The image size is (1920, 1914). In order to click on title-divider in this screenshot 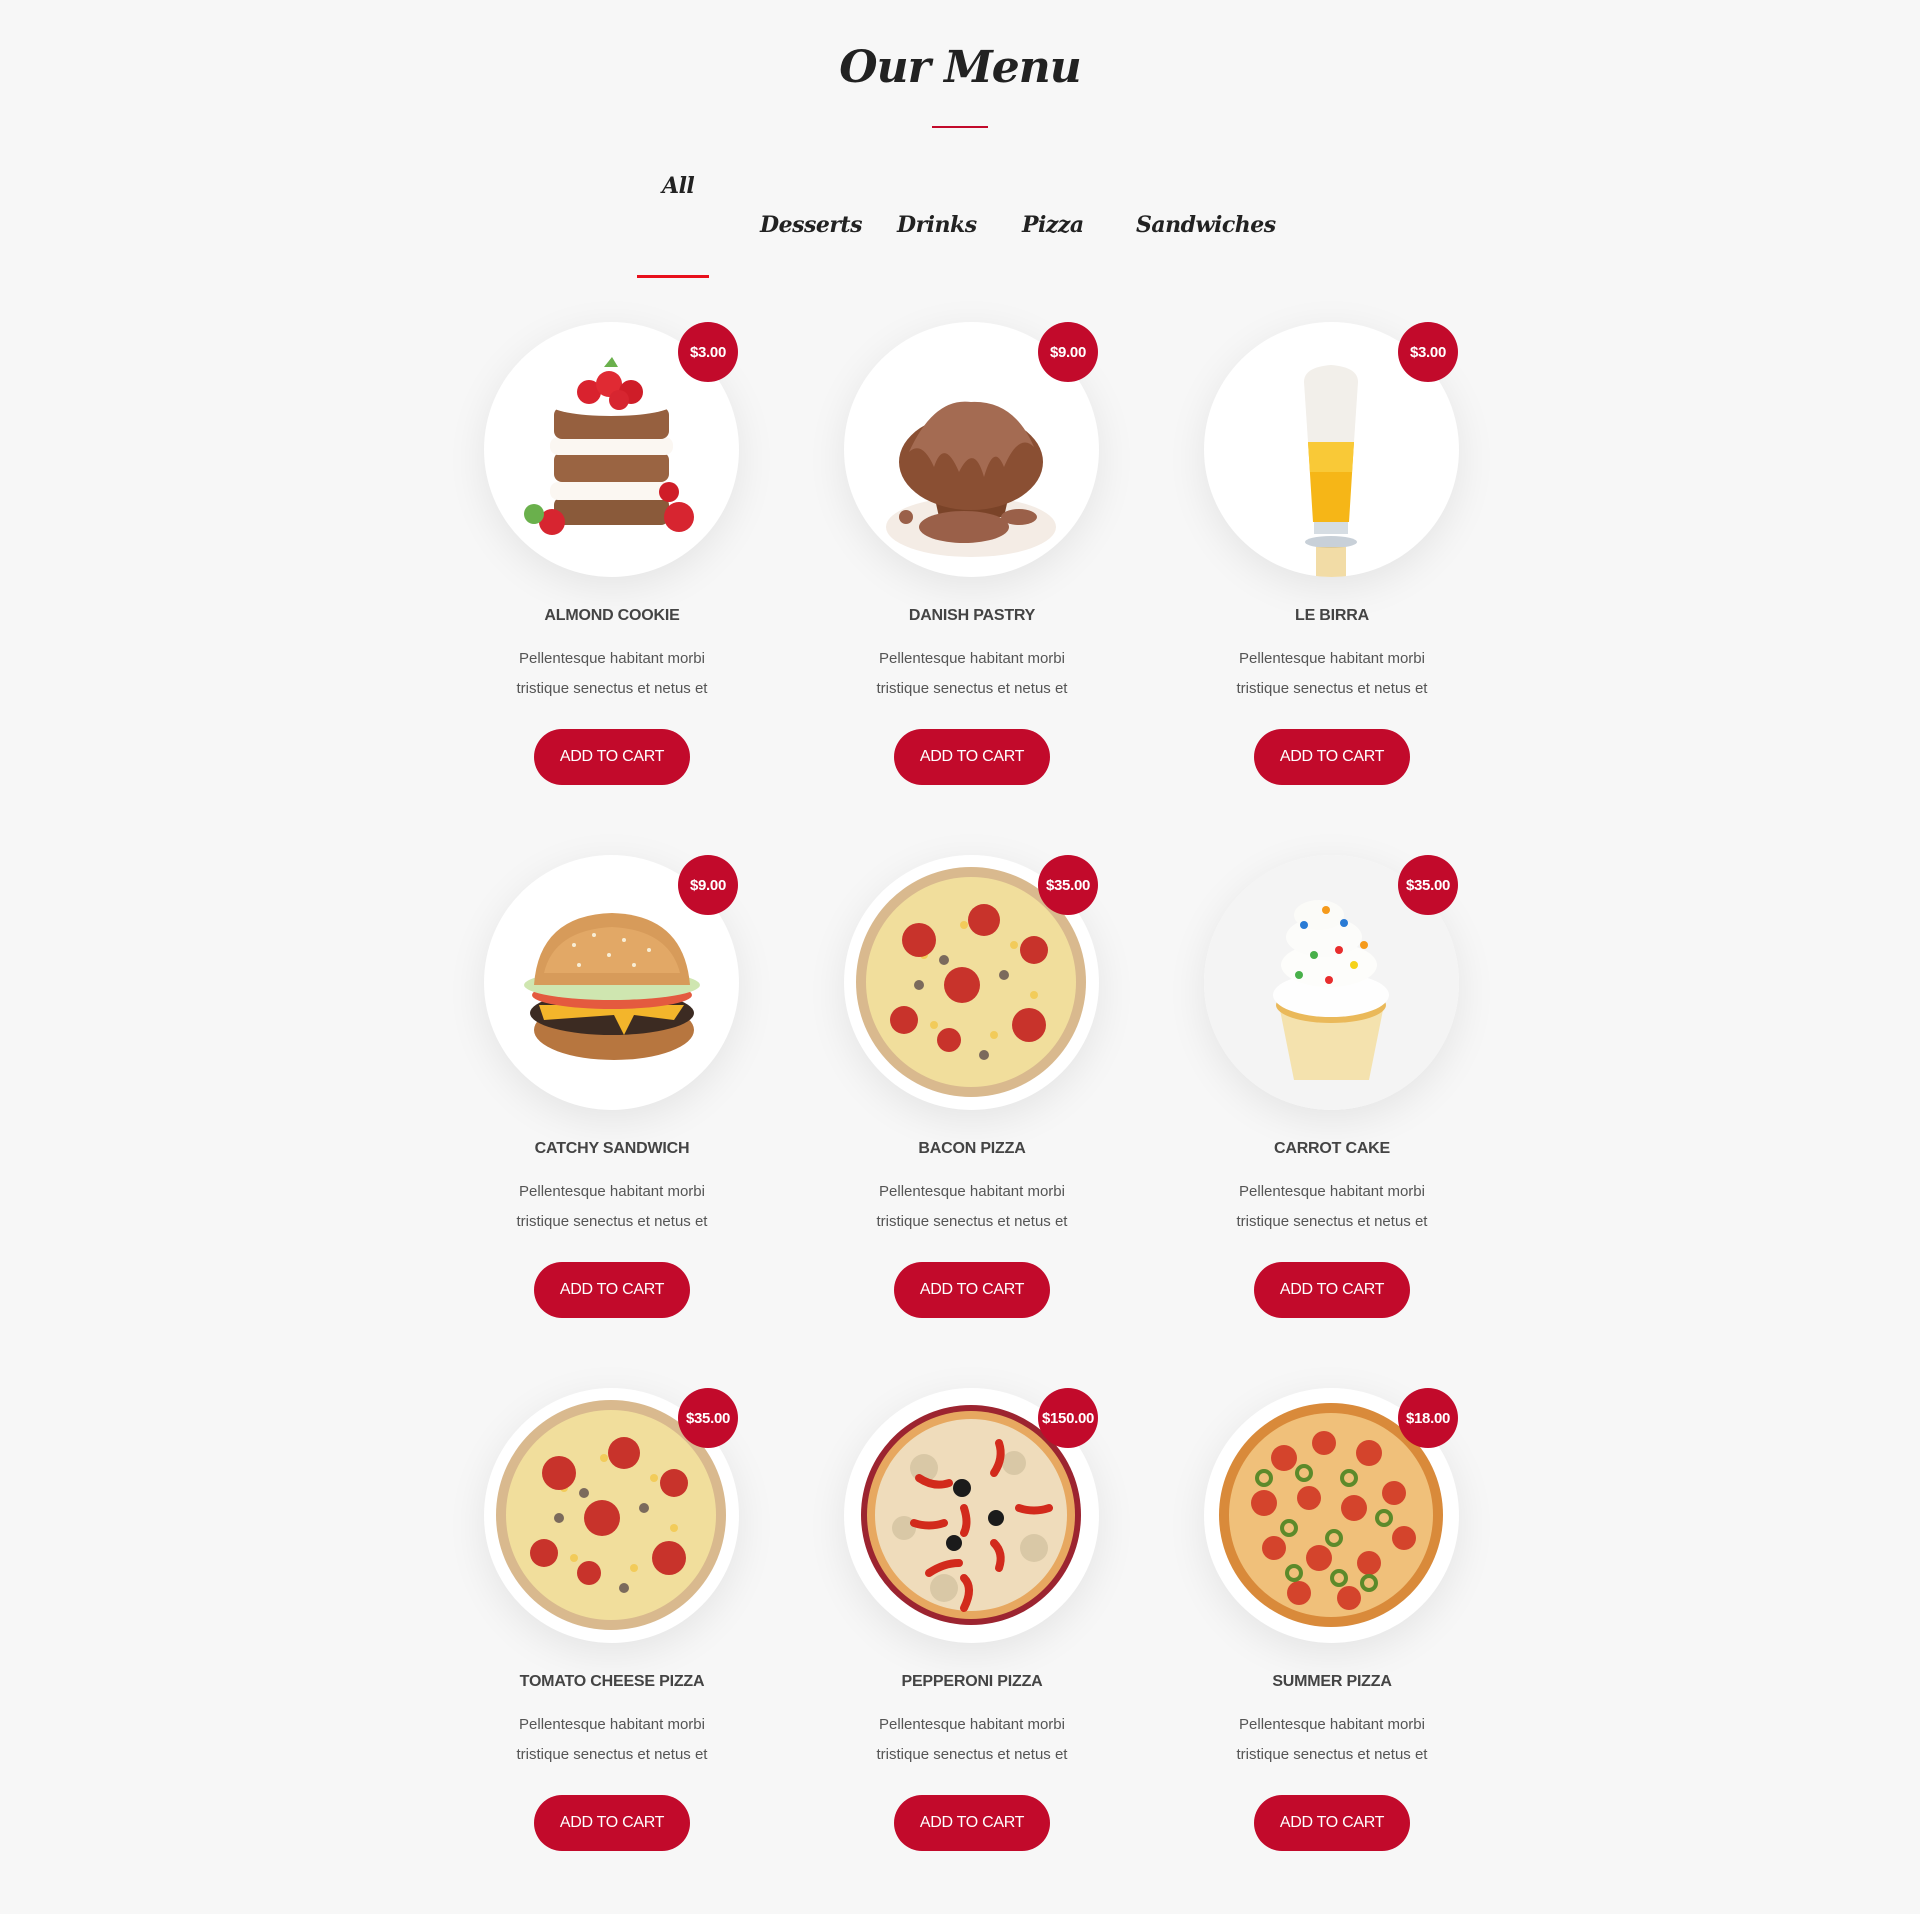, I will do `click(960, 127)`.